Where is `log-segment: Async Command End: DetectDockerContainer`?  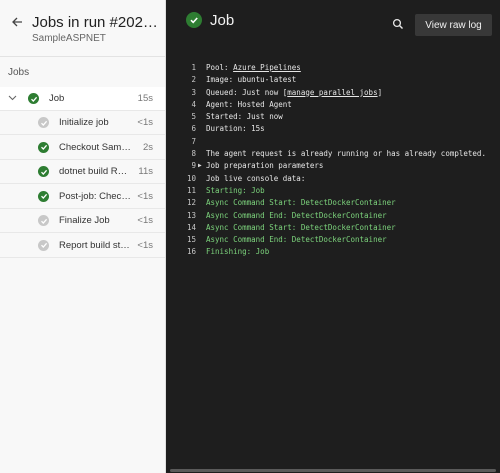
log-segment: Async Command End: DetectDockerContainer is located at coordinates (296, 215).